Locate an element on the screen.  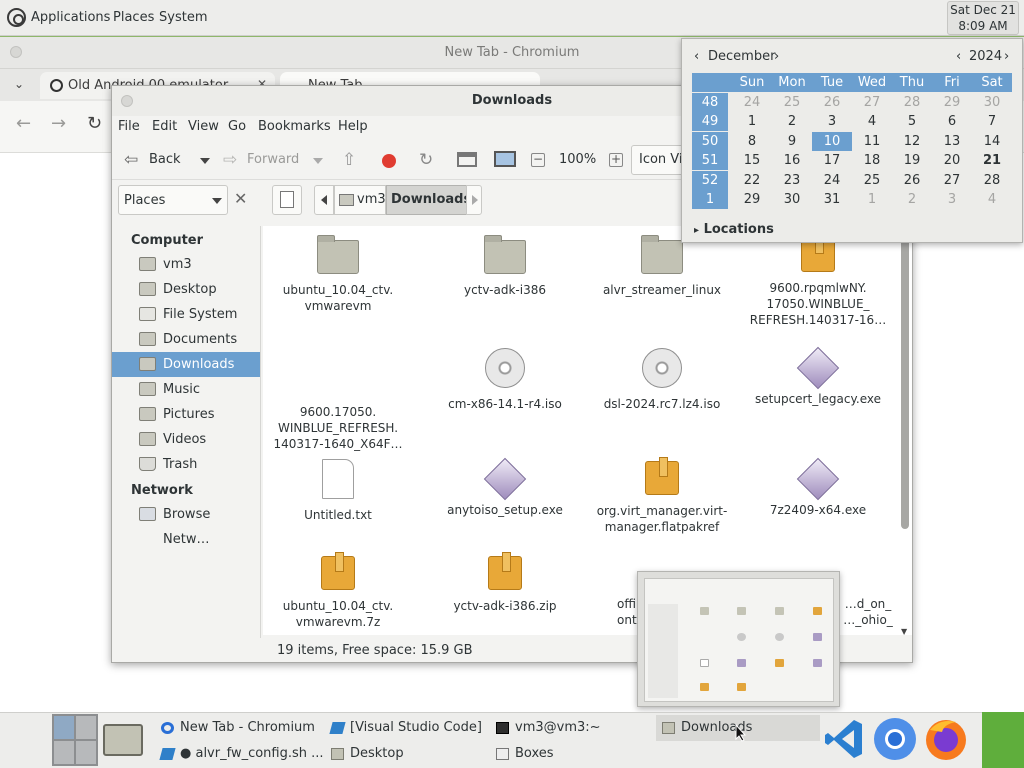
places-menu: Places is located at coordinates (133, 17).